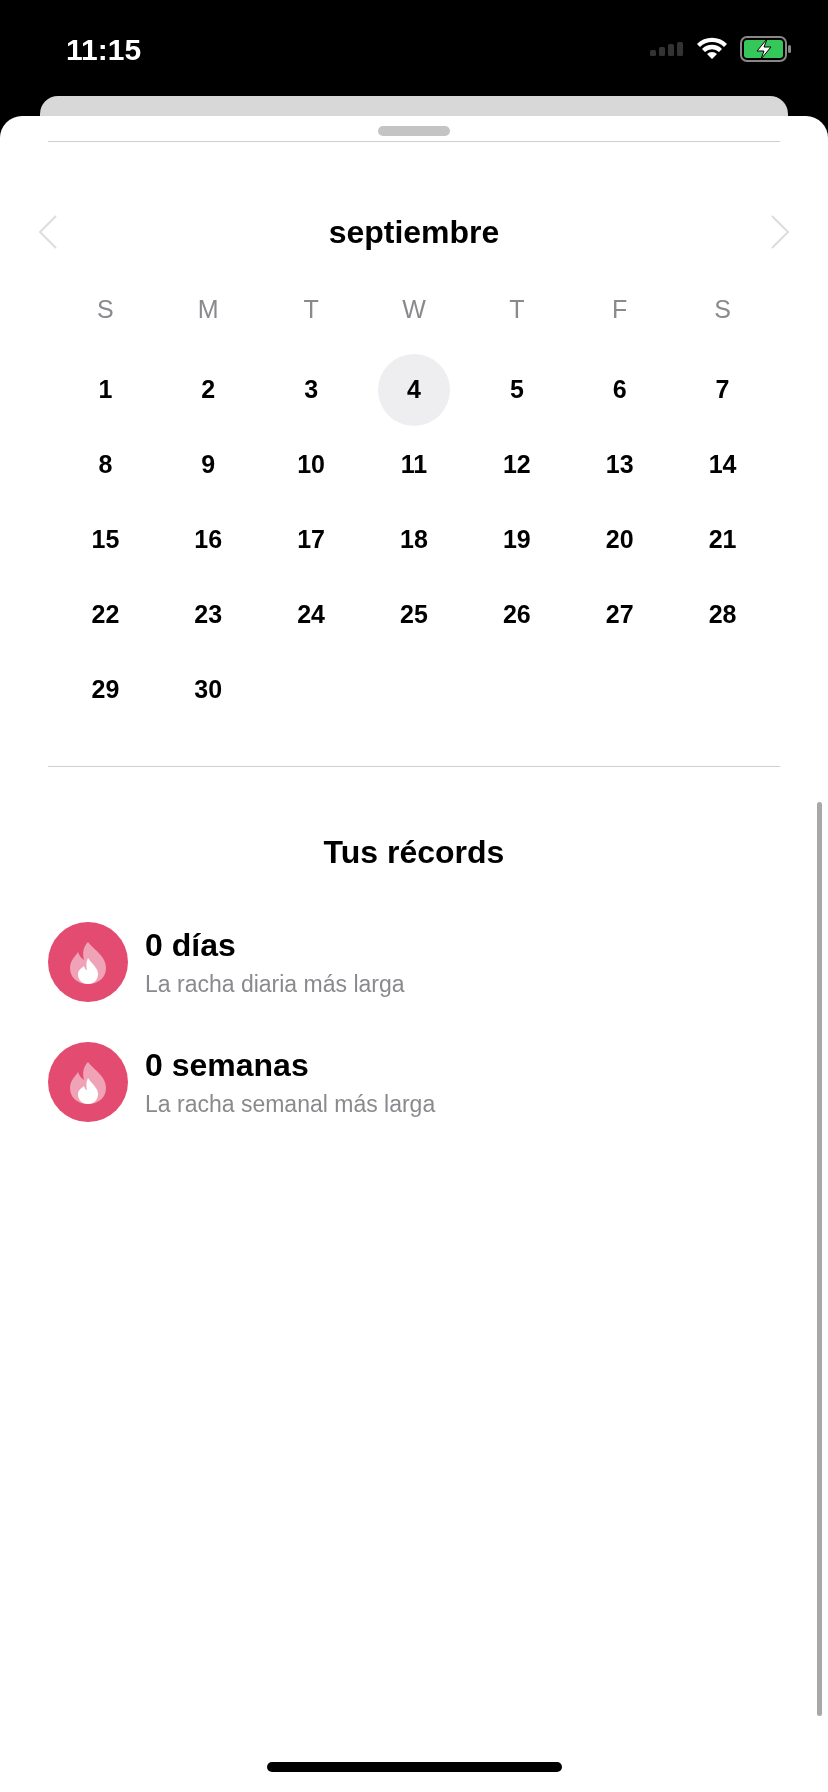 The image size is (828, 1792). Describe the element at coordinates (620, 310) in the screenshot. I see `weekday-label: F` at that location.